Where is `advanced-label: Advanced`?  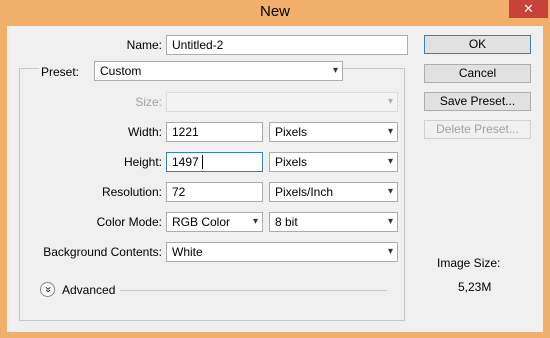
advanced-label: Advanced is located at coordinates (92, 290).